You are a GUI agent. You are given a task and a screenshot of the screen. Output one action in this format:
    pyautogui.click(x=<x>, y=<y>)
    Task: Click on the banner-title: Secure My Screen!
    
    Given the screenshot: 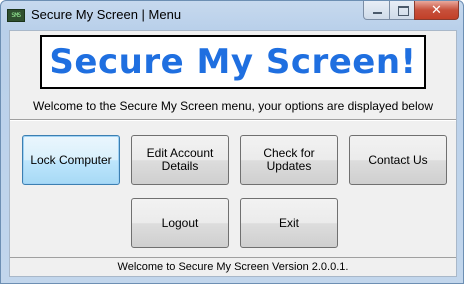 What is the action you would take?
    pyautogui.click(x=233, y=62)
    